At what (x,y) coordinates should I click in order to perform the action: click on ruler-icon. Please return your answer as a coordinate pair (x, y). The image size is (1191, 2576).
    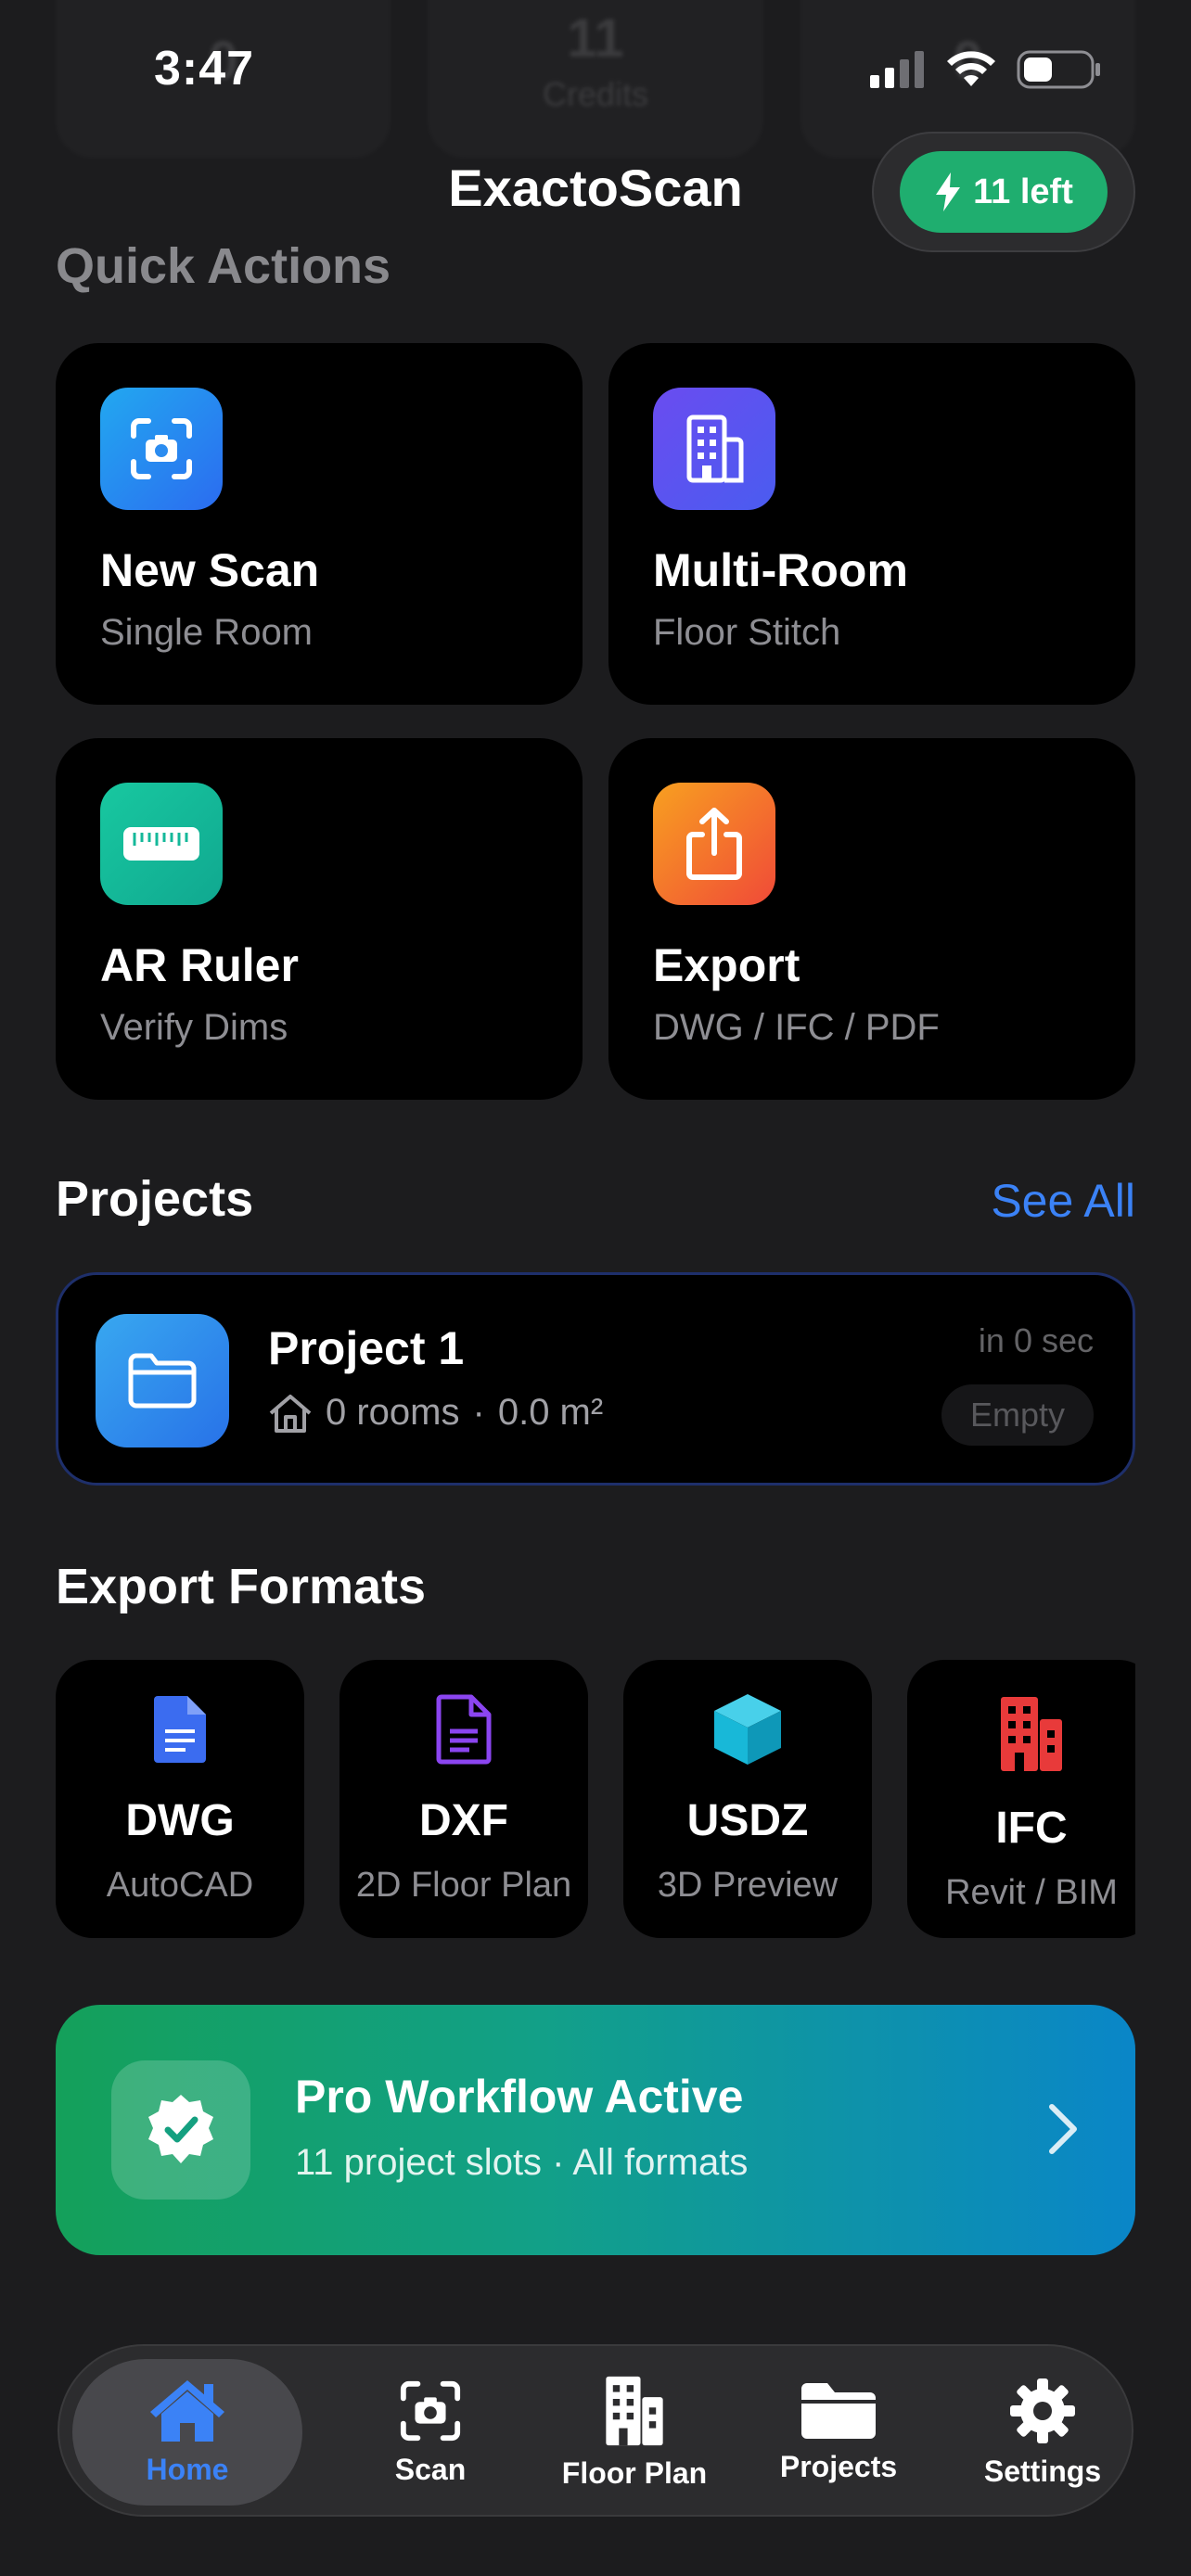
    Looking at the image, I should click on (161, 844).